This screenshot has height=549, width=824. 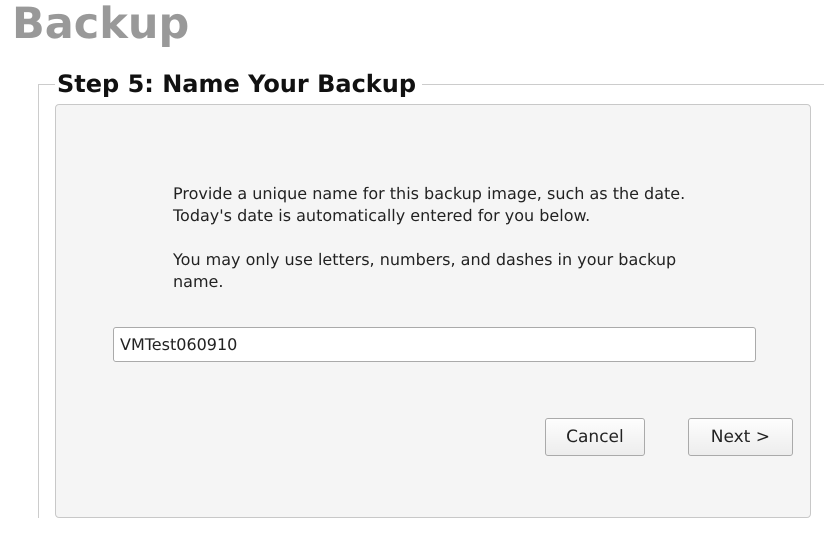 What do you see at coordinates (595, 437) in the screenshot?
I see `cancel-button: Cancel` at bounding box center [595, 437].